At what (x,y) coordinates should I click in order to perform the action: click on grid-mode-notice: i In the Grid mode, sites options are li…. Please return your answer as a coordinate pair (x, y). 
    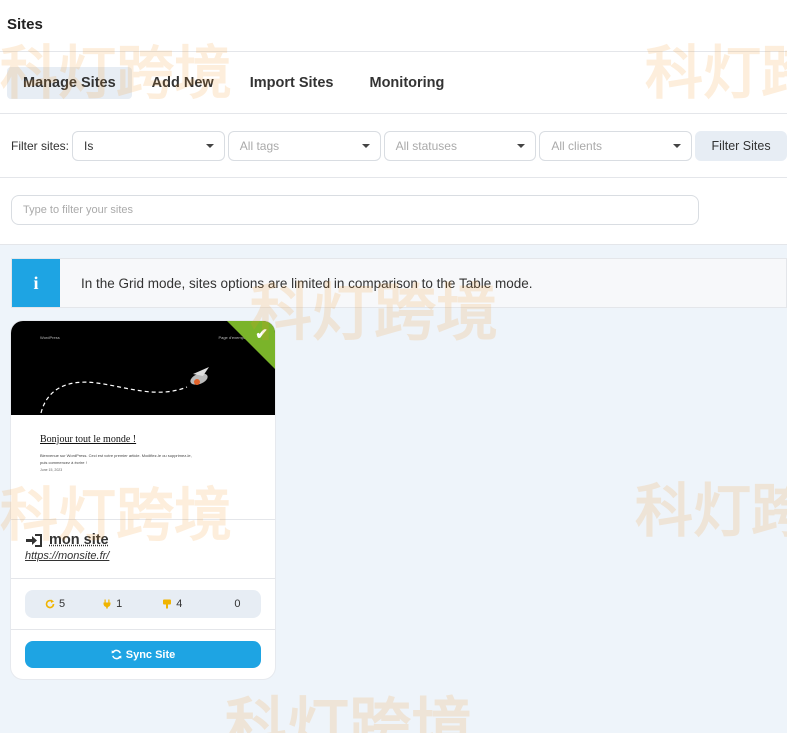
    Looking at the image, I should click on (399, 283).